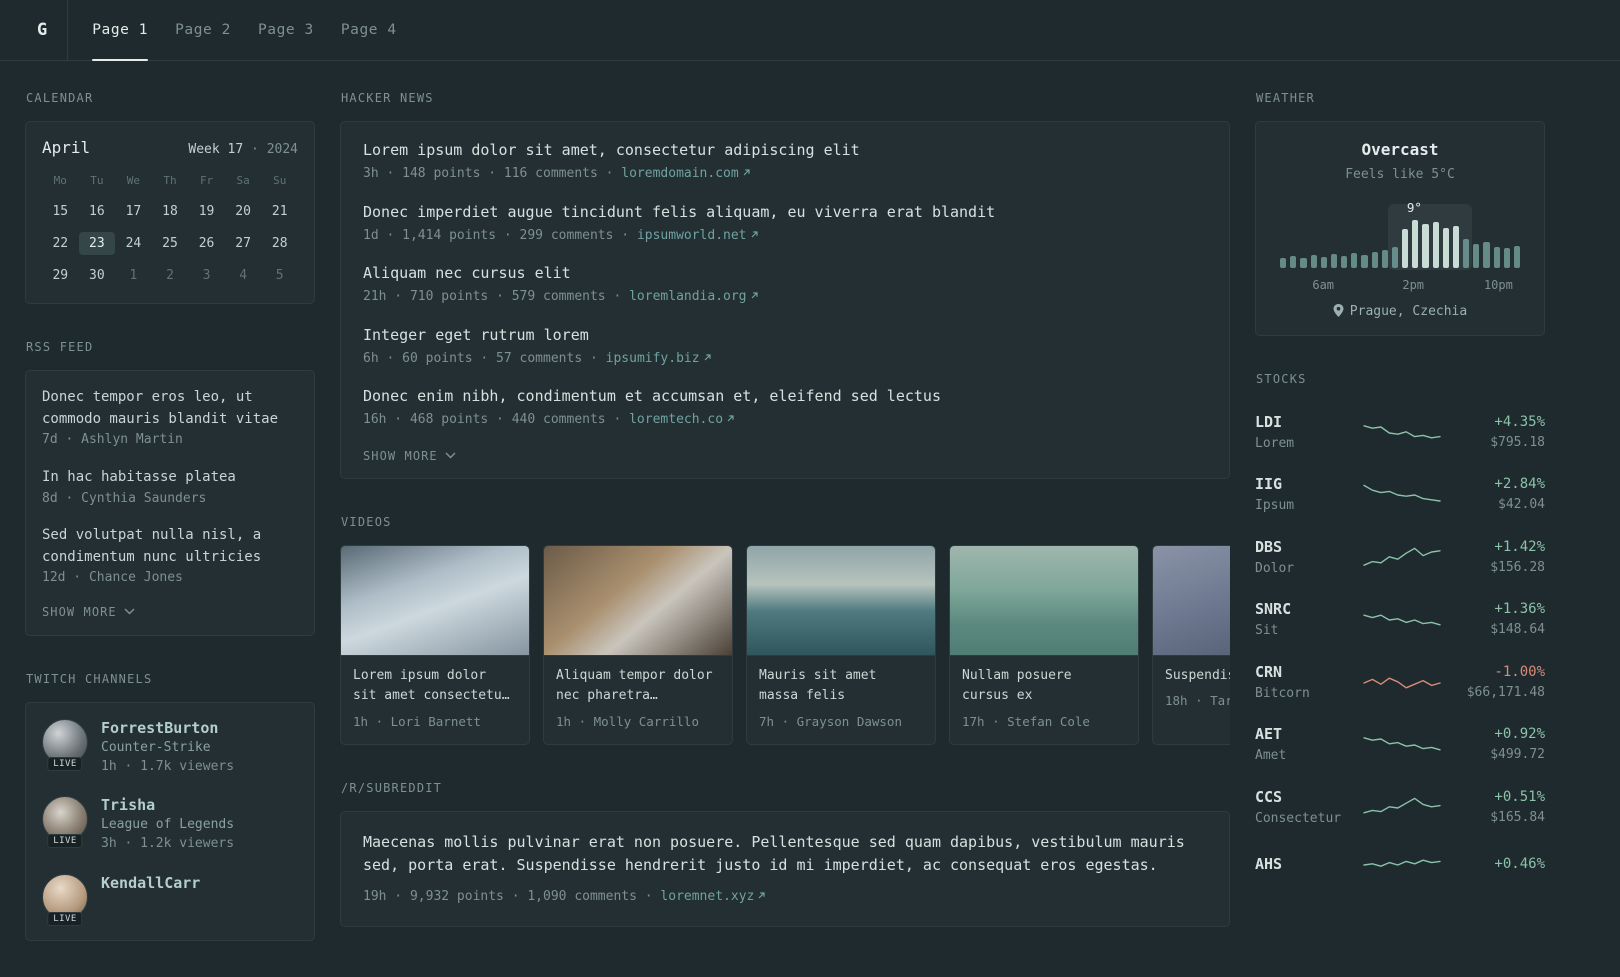 The width and height of the screenshot is (1620, 977). What do you see at coordinates (1400, 683) in the screenshot?
I see `stock-row: CRN Bitcorn -1.00% $66,171.48` at bounding box center [1400, 683].